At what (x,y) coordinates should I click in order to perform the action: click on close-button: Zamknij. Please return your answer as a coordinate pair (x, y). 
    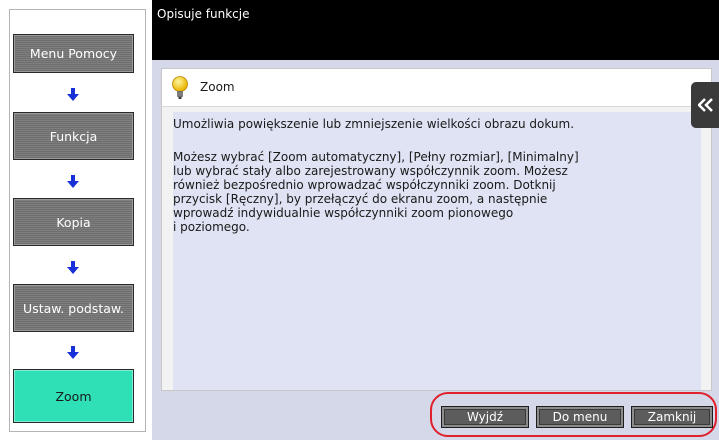
    Looking at the image, I should click on (672, 417).